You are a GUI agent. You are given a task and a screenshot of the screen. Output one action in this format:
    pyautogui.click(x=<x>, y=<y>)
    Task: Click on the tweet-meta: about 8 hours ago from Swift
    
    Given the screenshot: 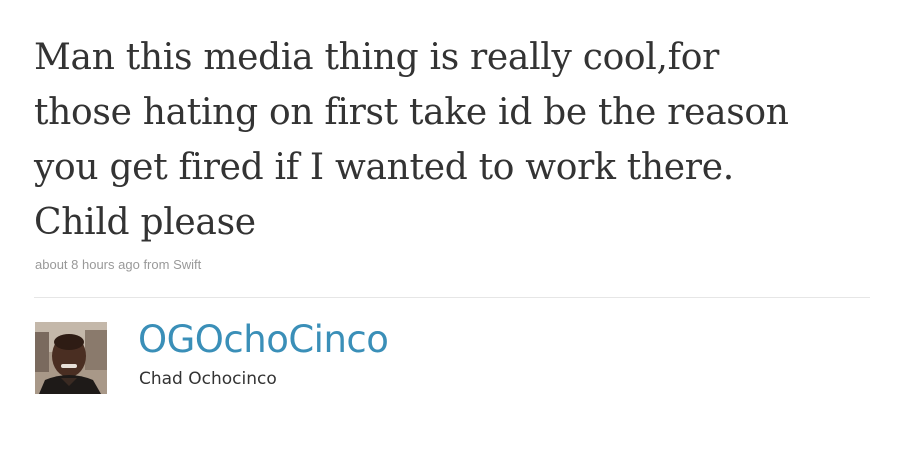 What is the action you would take?
    pyautogui.click(x=118, y=264)
    